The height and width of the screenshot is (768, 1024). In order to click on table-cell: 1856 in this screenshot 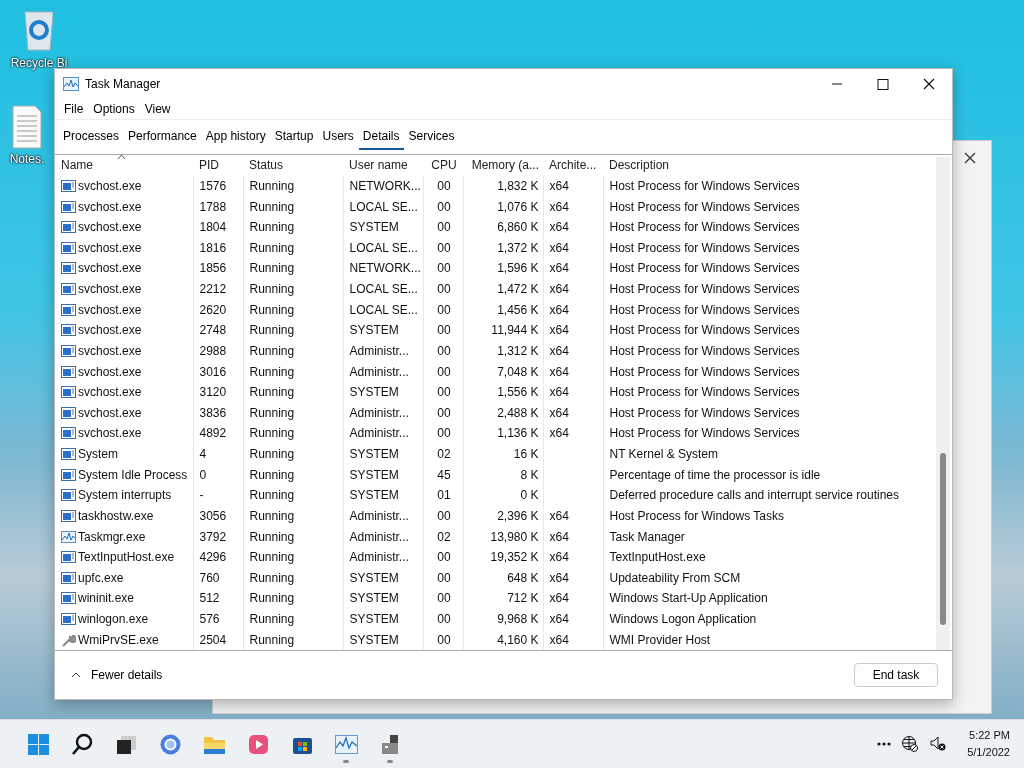, I will do `click(213, 268)`.